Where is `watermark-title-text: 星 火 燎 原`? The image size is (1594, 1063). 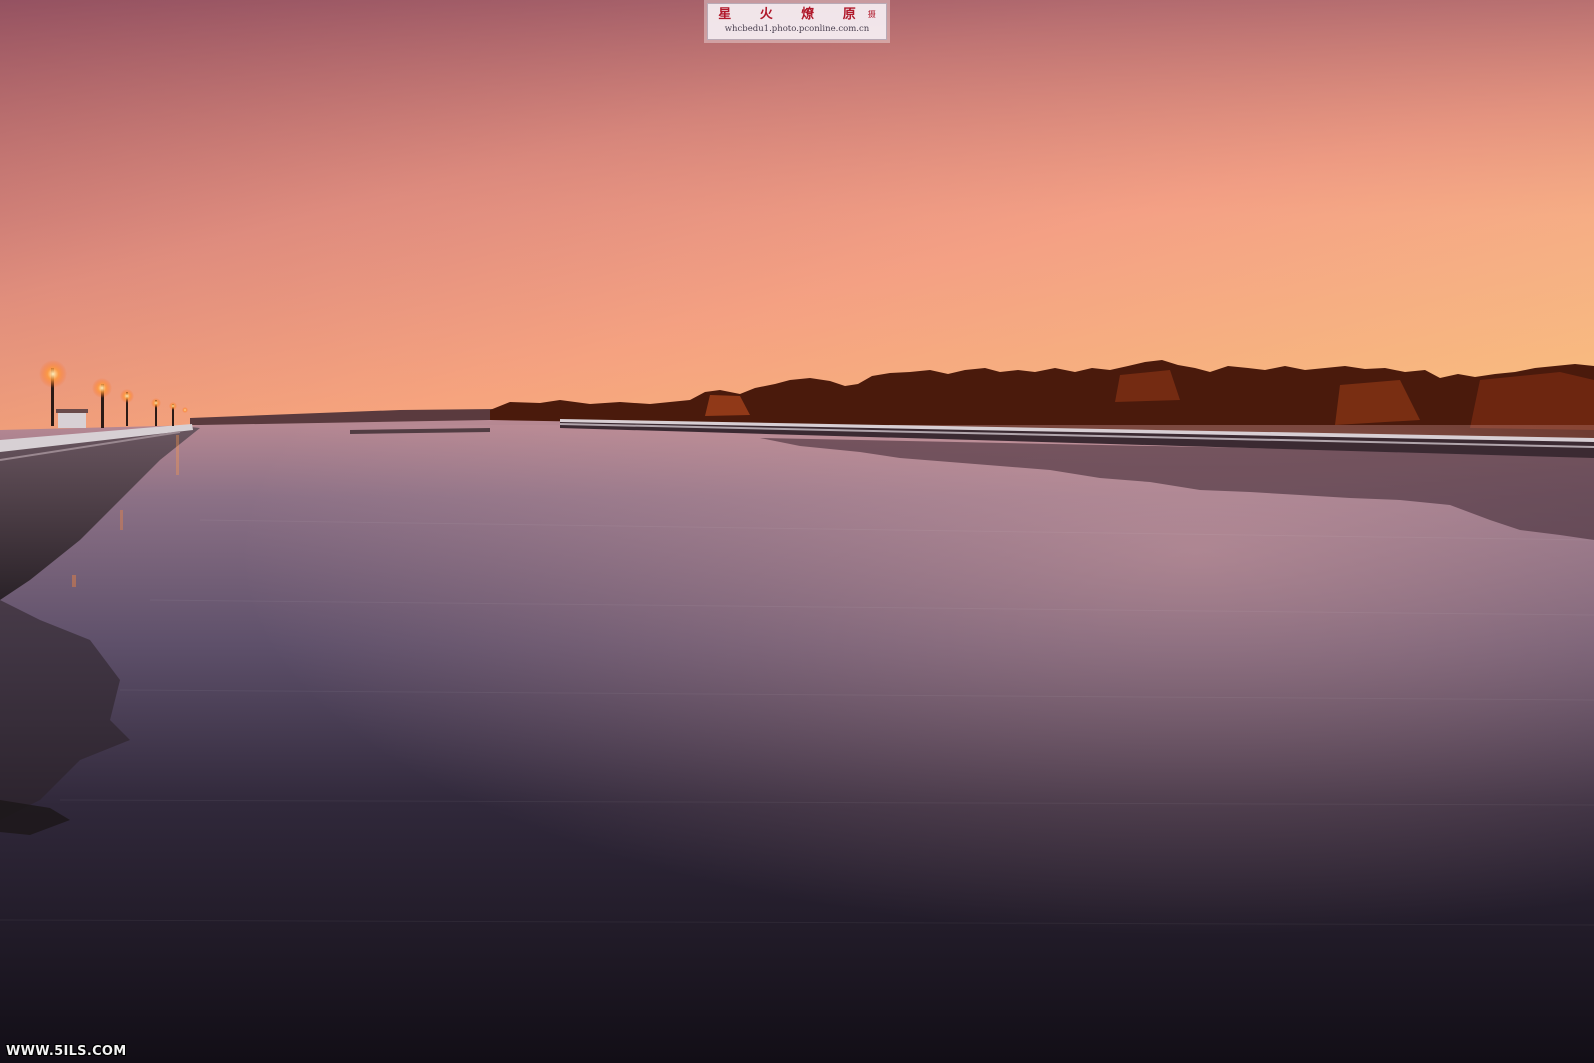
watermark-title-text: 星 火 燎 原 is located at coordinates (793, 14).